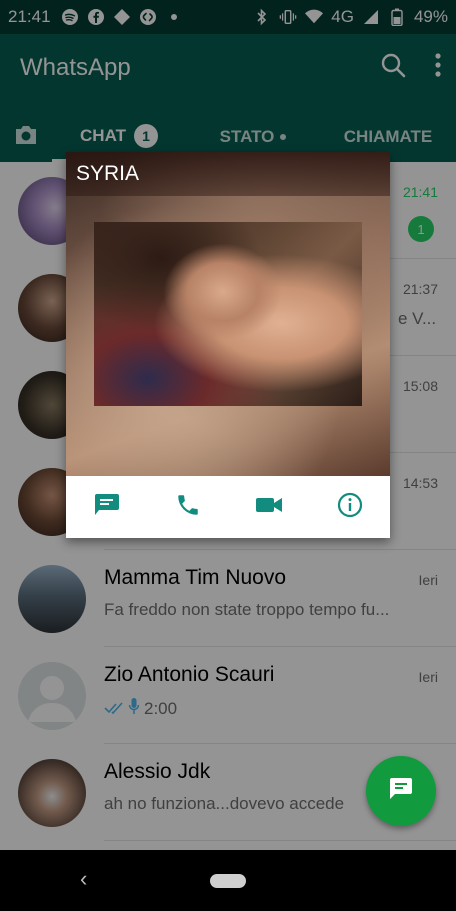  I want to click on phone-icon, so click(188, 507).